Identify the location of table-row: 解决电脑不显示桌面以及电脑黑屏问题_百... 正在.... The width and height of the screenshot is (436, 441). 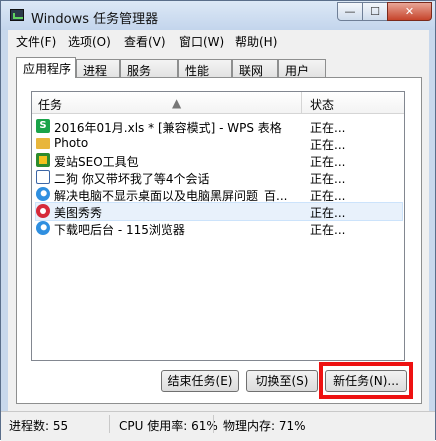
(219, 194).